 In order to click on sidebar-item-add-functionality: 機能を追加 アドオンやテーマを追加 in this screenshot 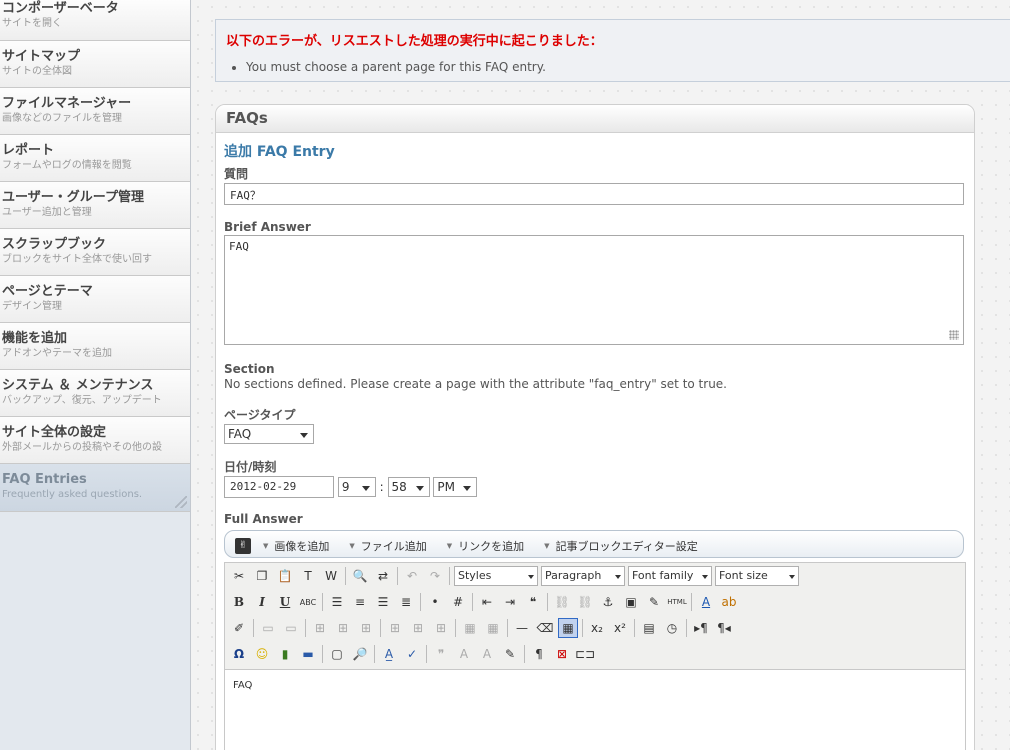, I will do `click(95, 346)`.